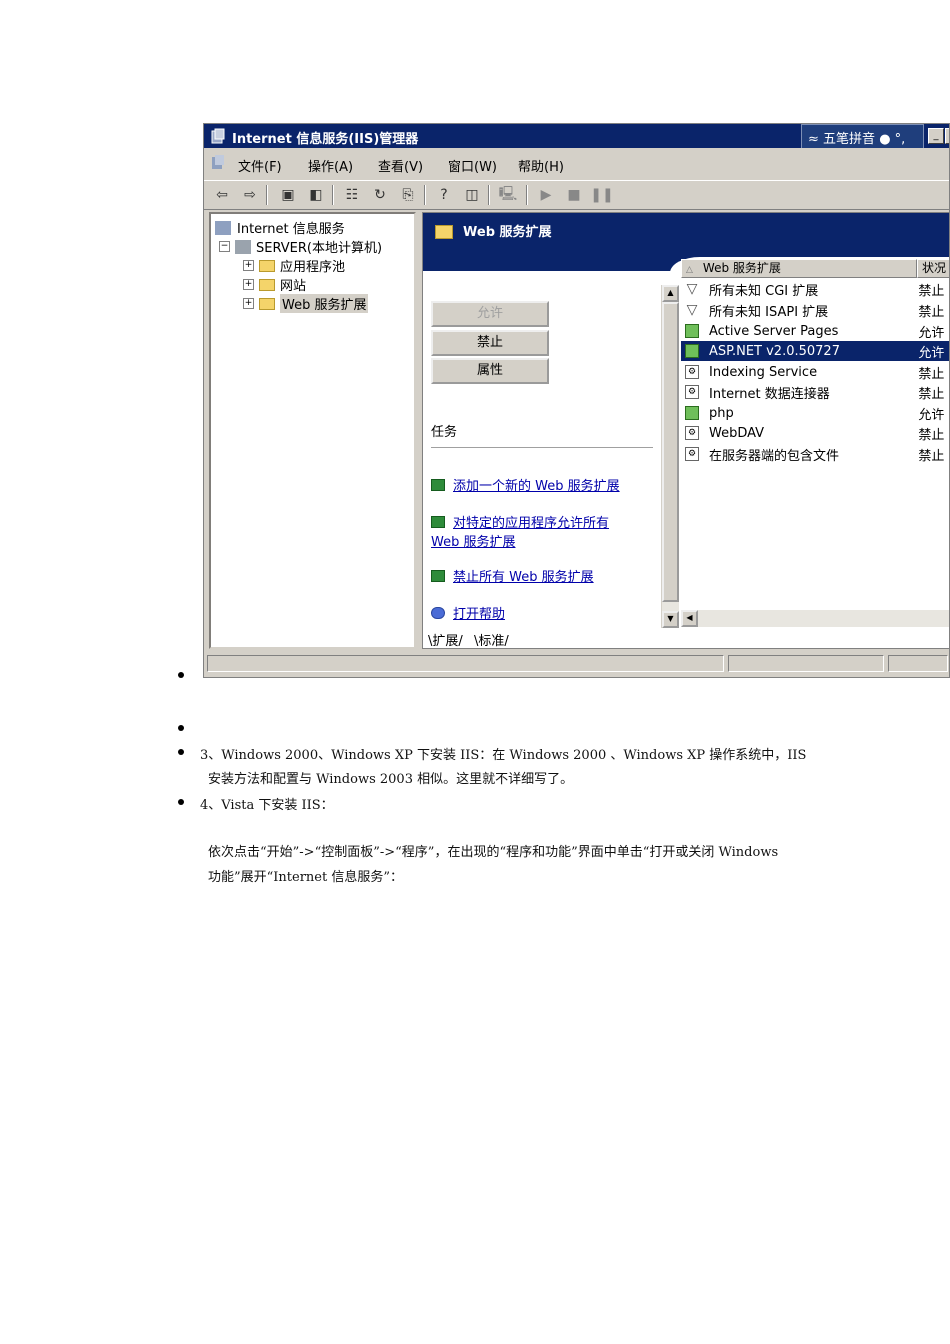 The width and height of the screenshot is (950, 1344). I want to click on task-link: 添加一个新的 Web 服务扩展, so click(536, 486).